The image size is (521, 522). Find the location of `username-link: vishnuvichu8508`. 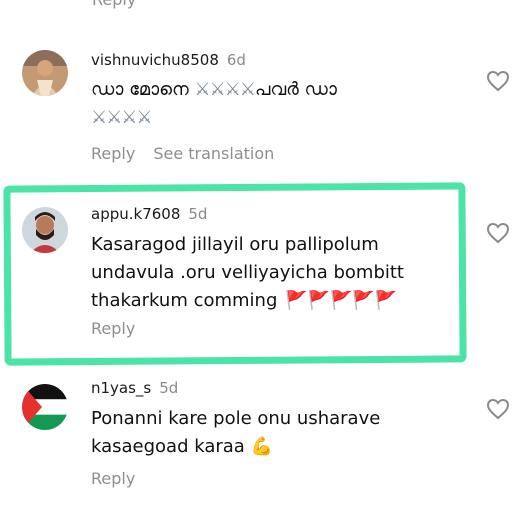

username-link: vishnuvichu8508 is located at coordinates (155, 60).